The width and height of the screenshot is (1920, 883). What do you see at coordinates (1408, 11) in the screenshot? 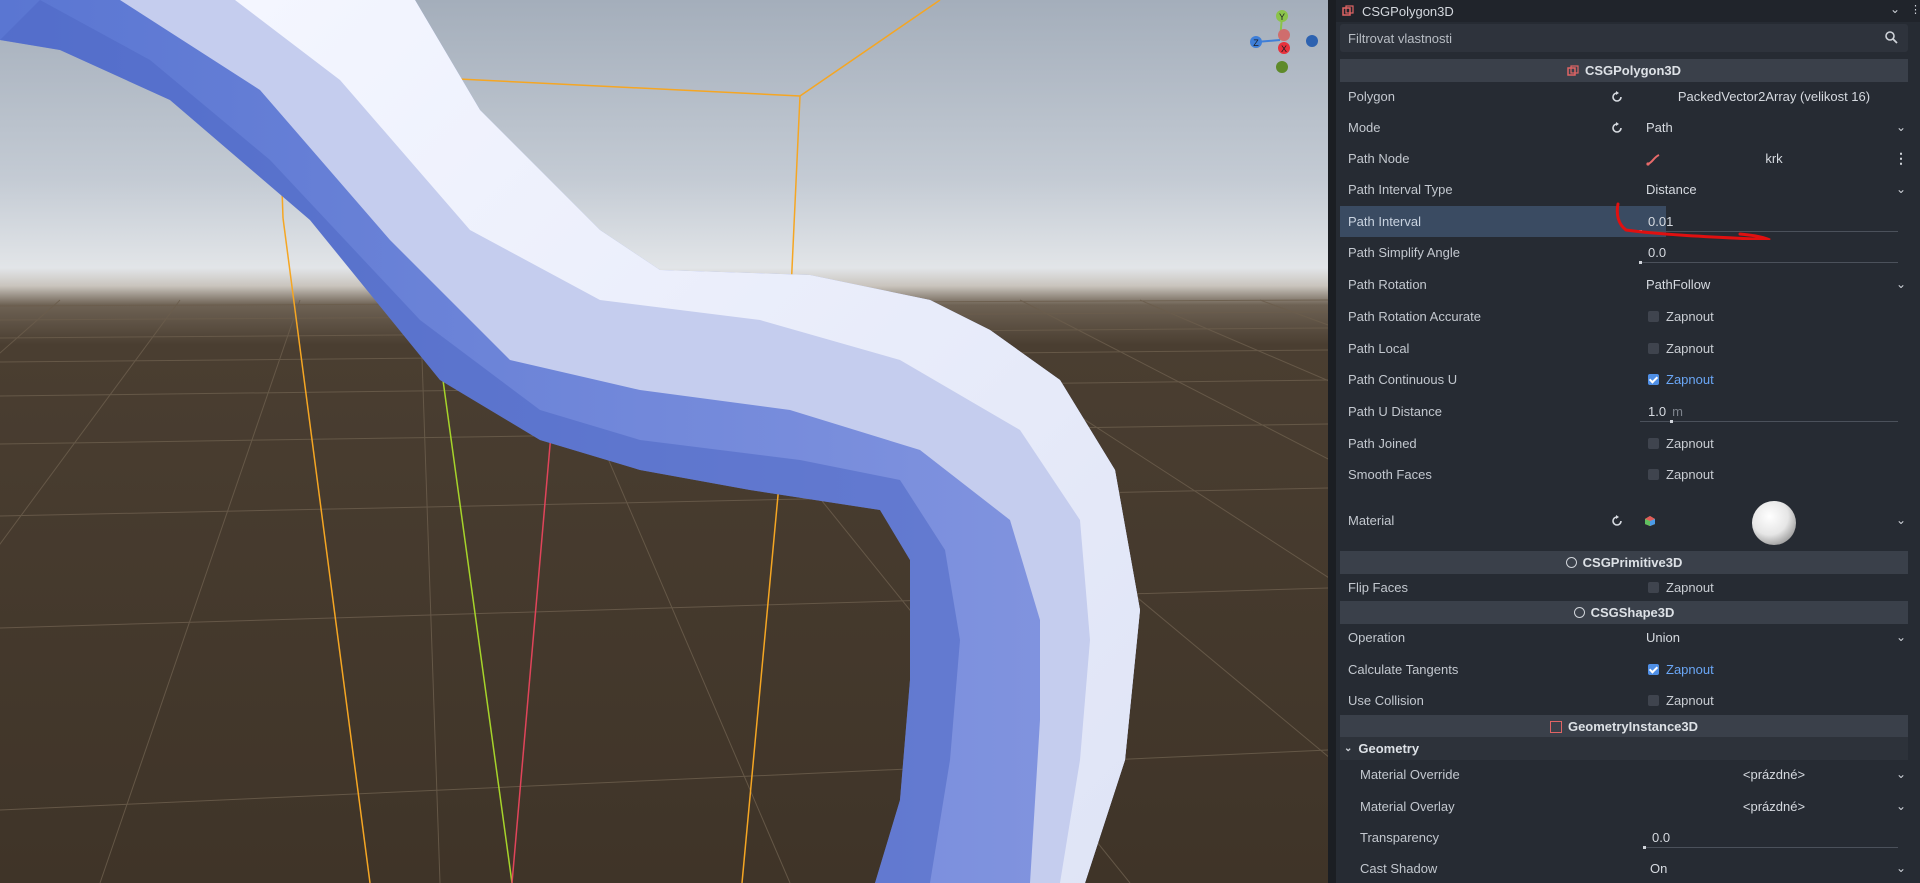
I see `inspector-object-name: CSGPolygon3D` at bounding box center [1408, 11].